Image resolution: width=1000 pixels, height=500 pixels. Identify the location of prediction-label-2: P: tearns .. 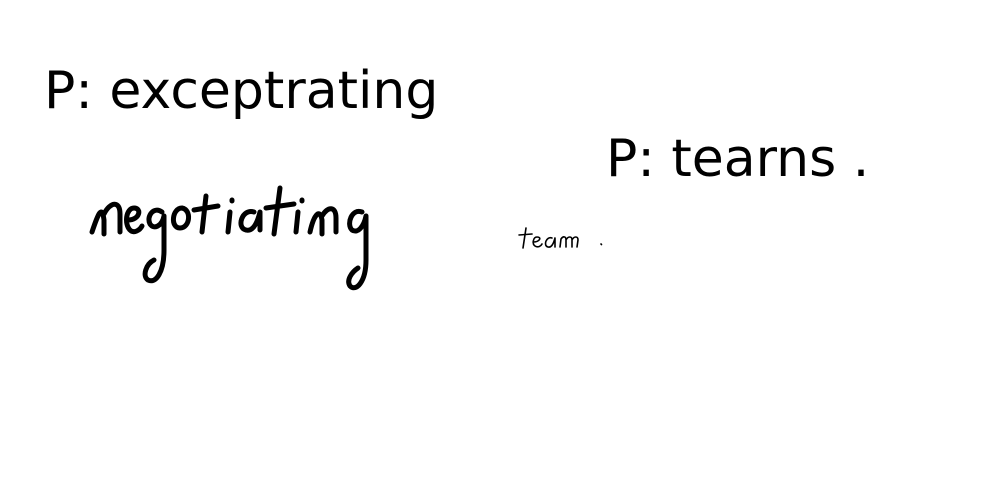
(738, 159).